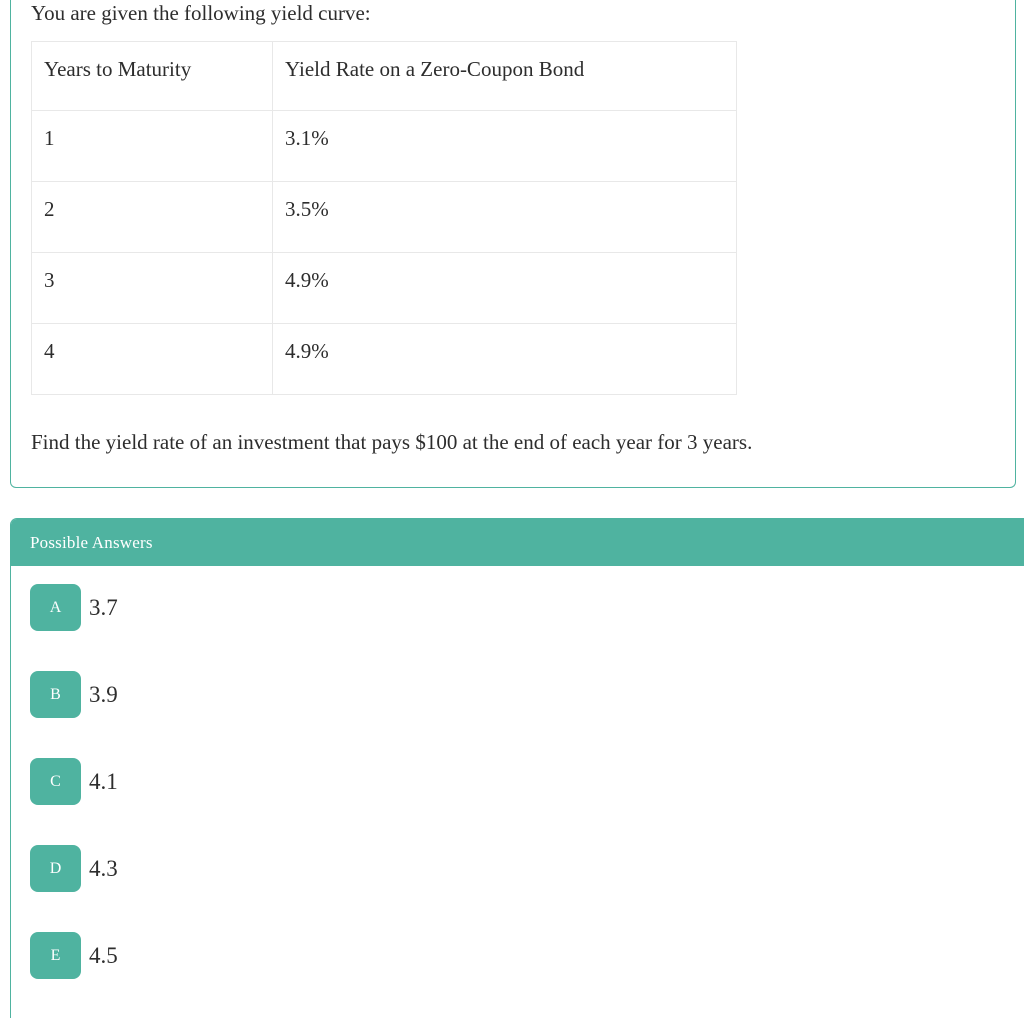 This screenshot has height=1018, width=1024. What do you see at coordinates (152, 76) in the screenshot?
I see `column-header-years: Years to Maturity` at bounding box center [152, 76].